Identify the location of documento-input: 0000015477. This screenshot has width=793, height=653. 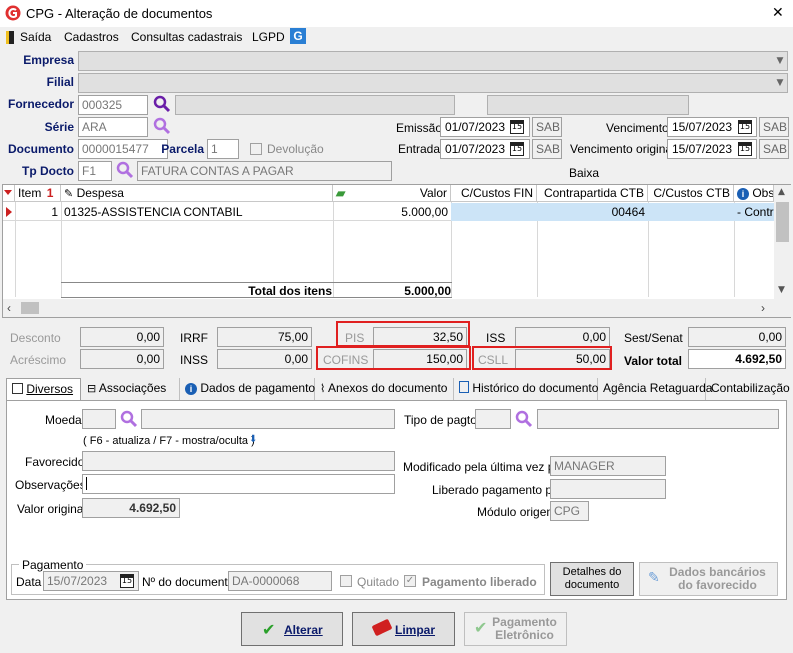
(123, 149).